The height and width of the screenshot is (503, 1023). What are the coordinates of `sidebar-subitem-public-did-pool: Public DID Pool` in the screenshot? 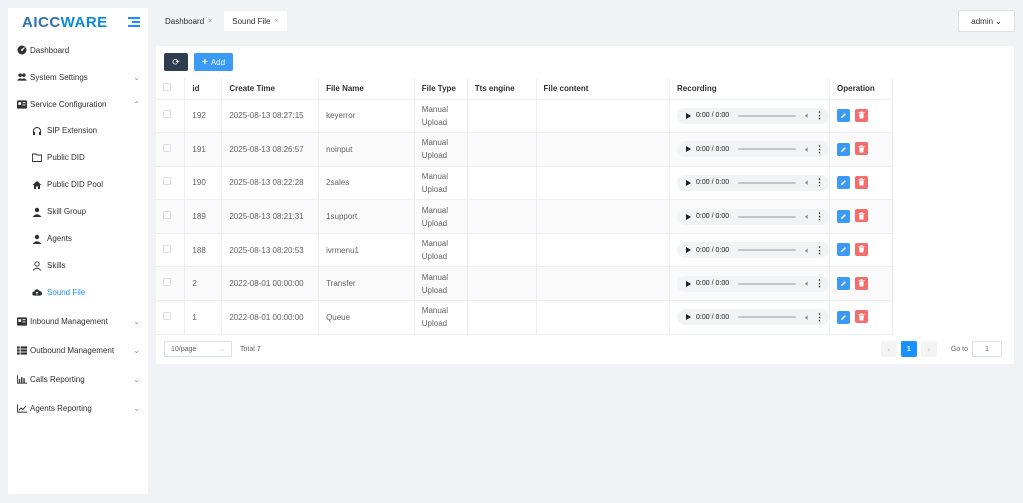 It's located at (78, 184).